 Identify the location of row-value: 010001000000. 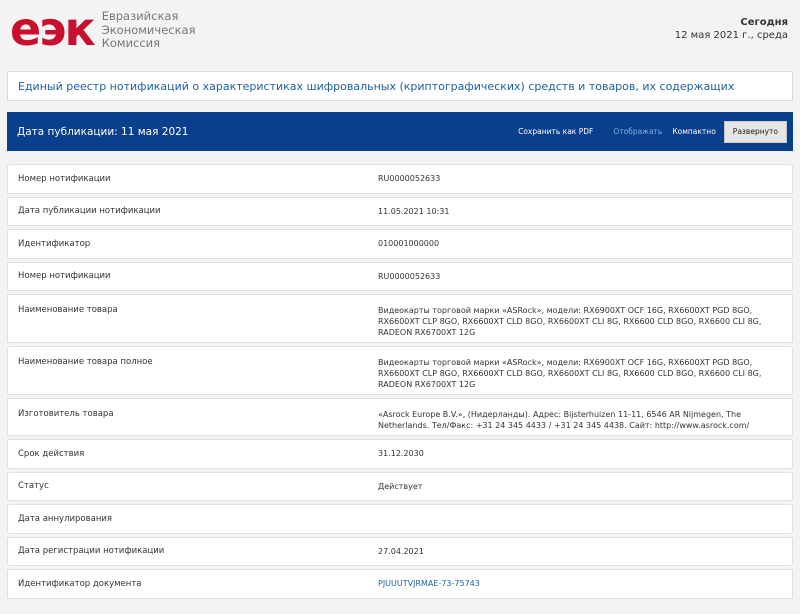
(409, 244).